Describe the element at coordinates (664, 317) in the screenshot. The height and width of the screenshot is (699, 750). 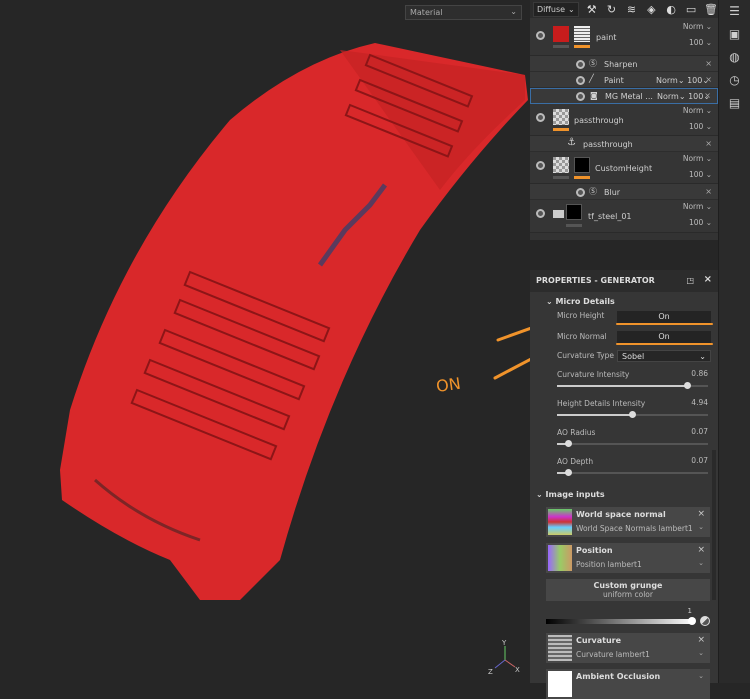
I see `micro-height-toggle: On` at that location.